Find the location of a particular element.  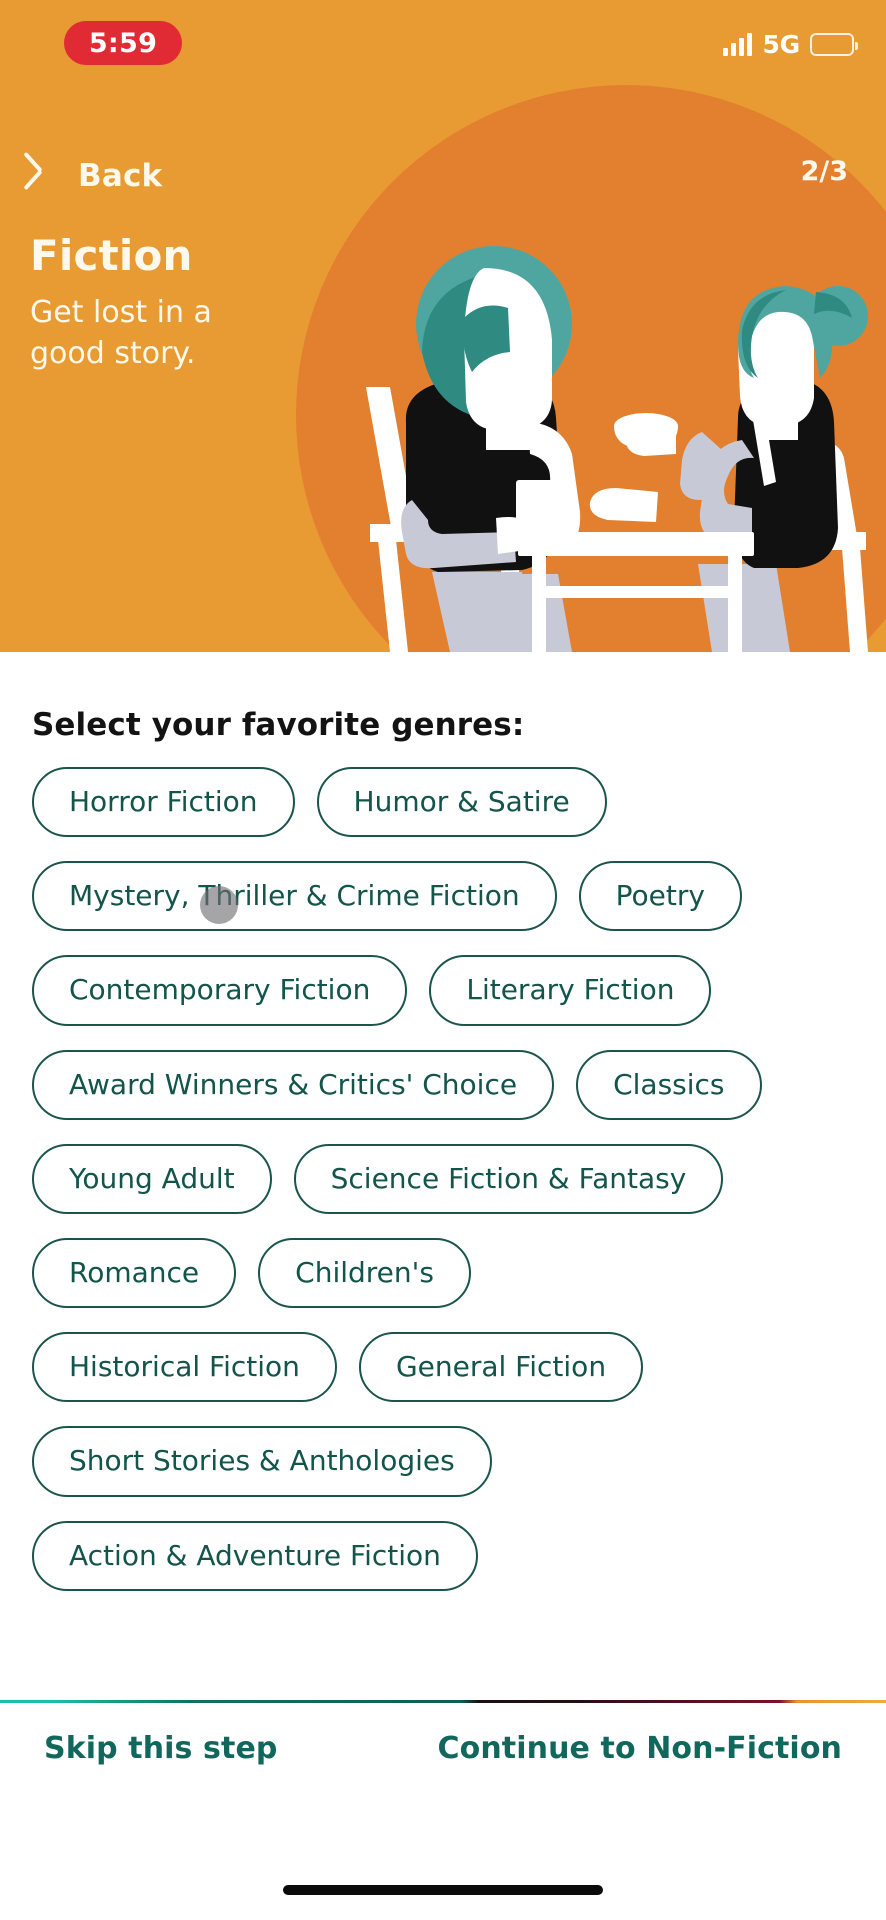

continue-button: Continue to Non-Fiction is located at coordinates (640, 1748).